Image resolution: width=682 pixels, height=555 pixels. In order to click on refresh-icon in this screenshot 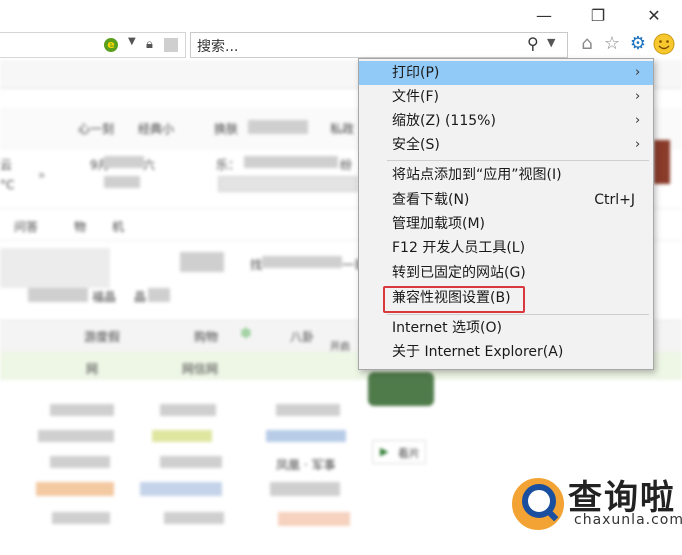, I will do `click(171, 45)`.